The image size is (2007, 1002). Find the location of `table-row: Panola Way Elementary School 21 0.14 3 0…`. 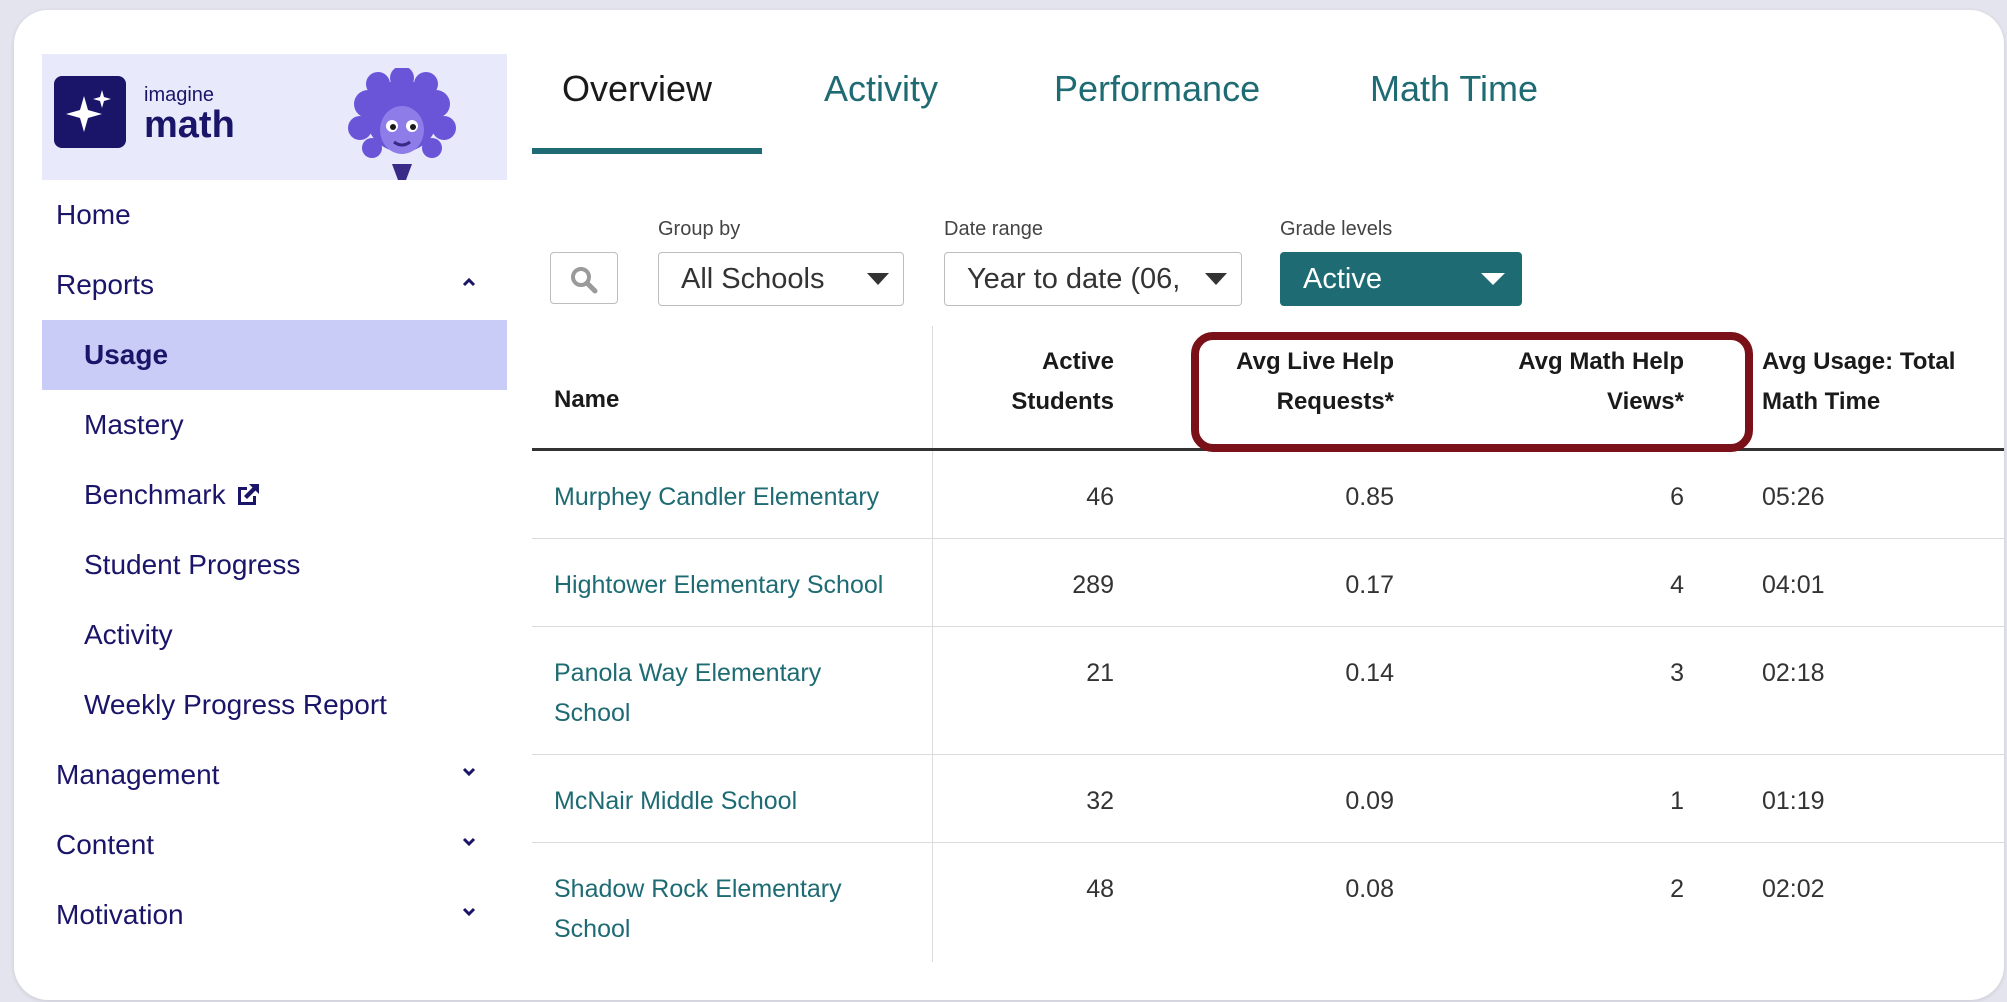

table-row: Panola Way Elementary School 21 0.14 3 0… is located at coordinates (1268, 691).